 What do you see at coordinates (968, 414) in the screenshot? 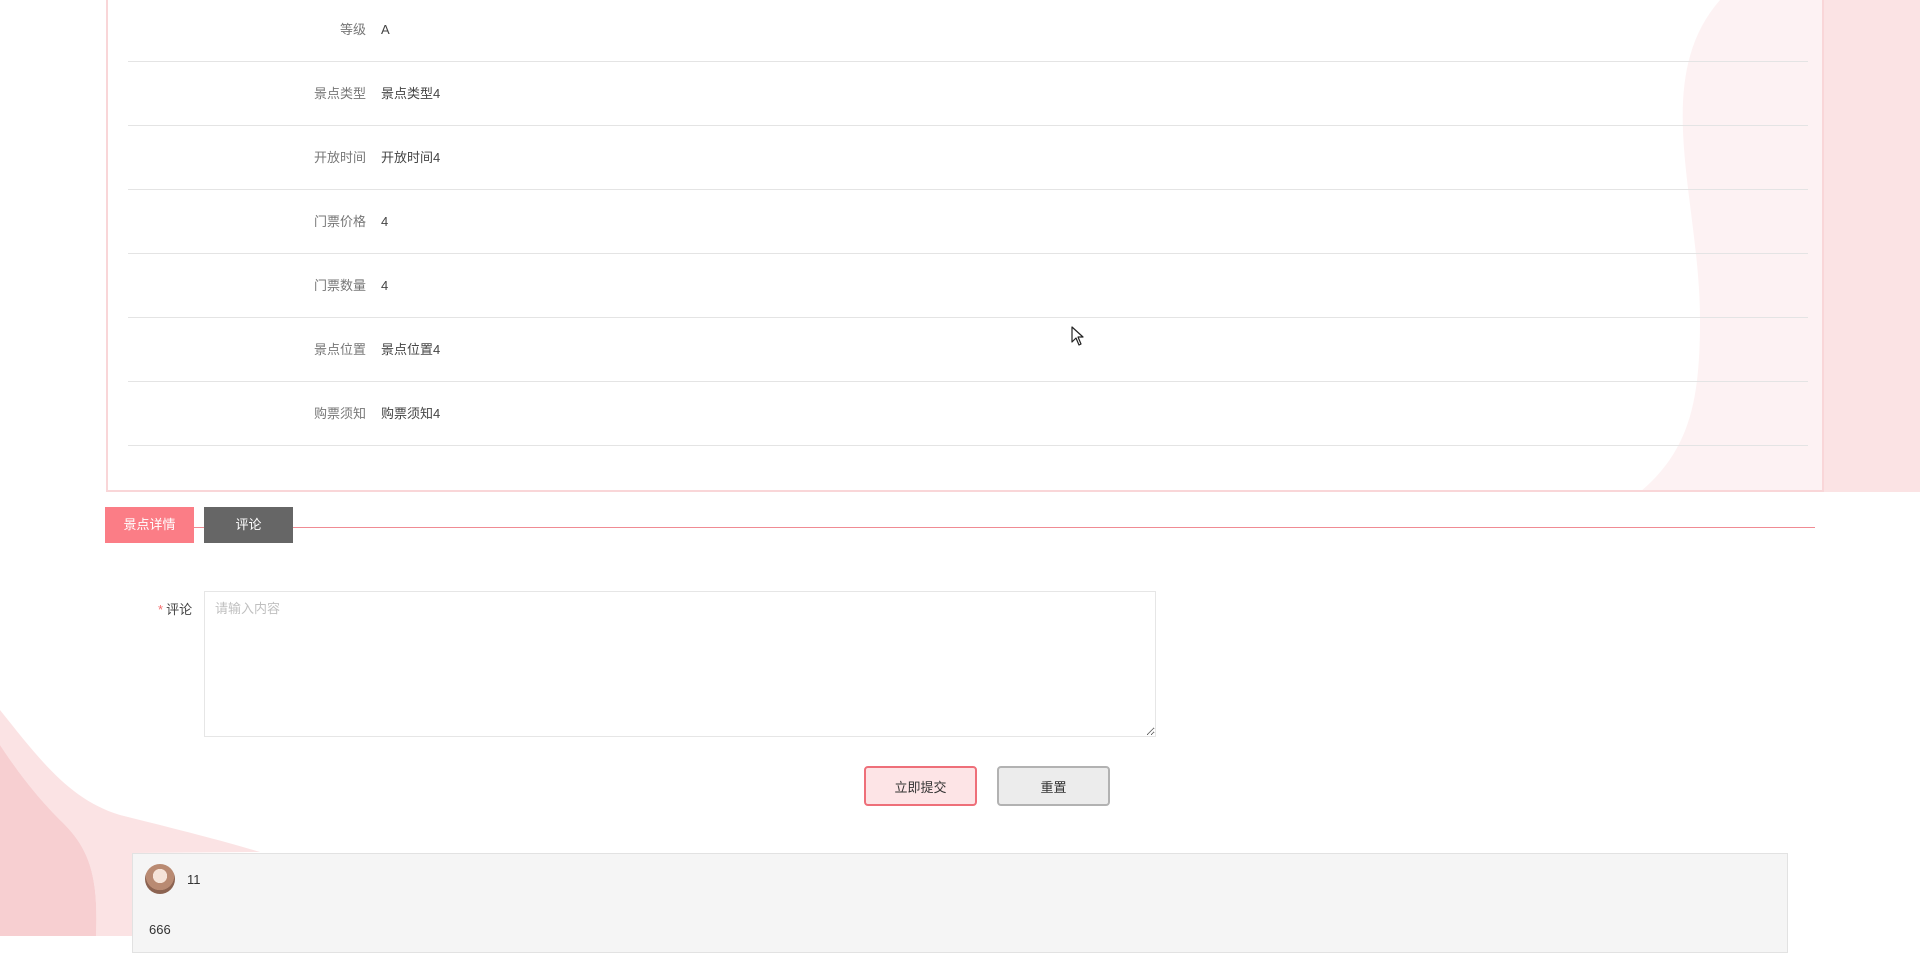
I see `detail-row-ticket-notice: 购票须知 购票须知4` at bounding box center [968, 414].